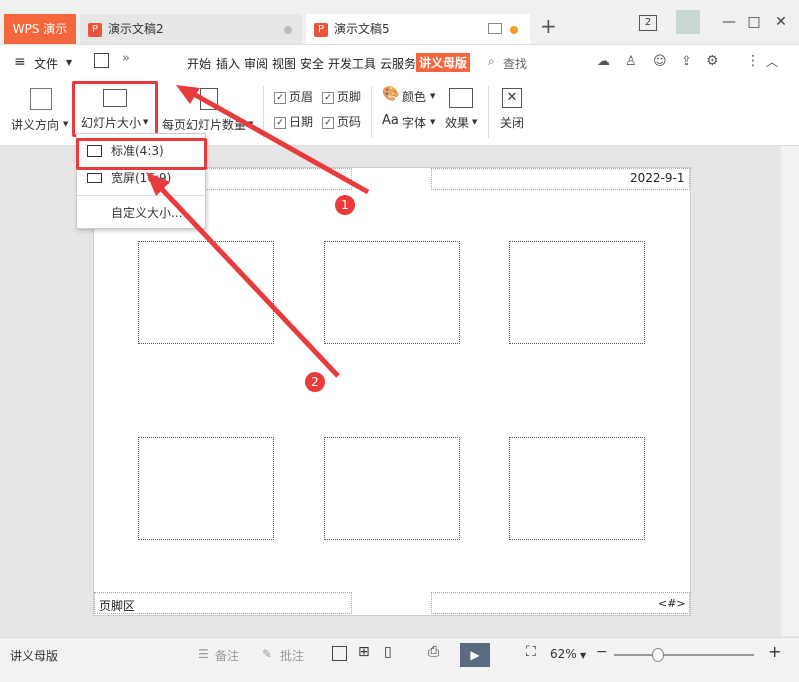 Image resolution: width=799 pixels, height=682 pixels. Describe the element at coordinates (602, 652) in the screenshot. I see `zoom-out-icon: −` at that location.